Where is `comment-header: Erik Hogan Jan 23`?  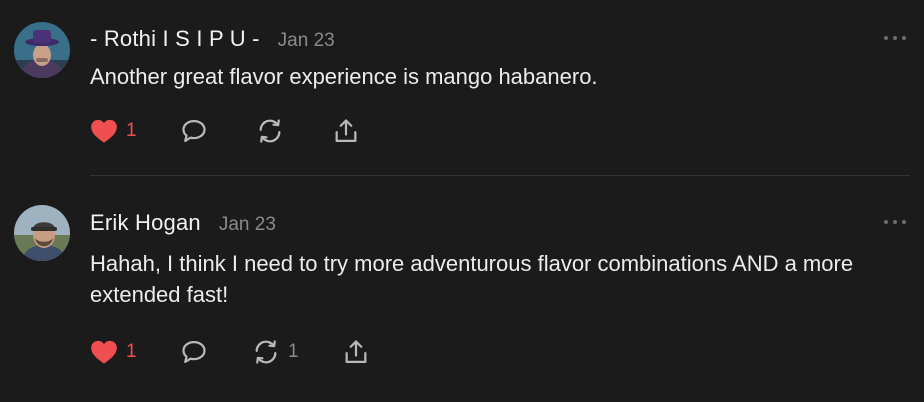 comment-header: Erik Hogan Jan 23 is located at coordinates (183, 223).